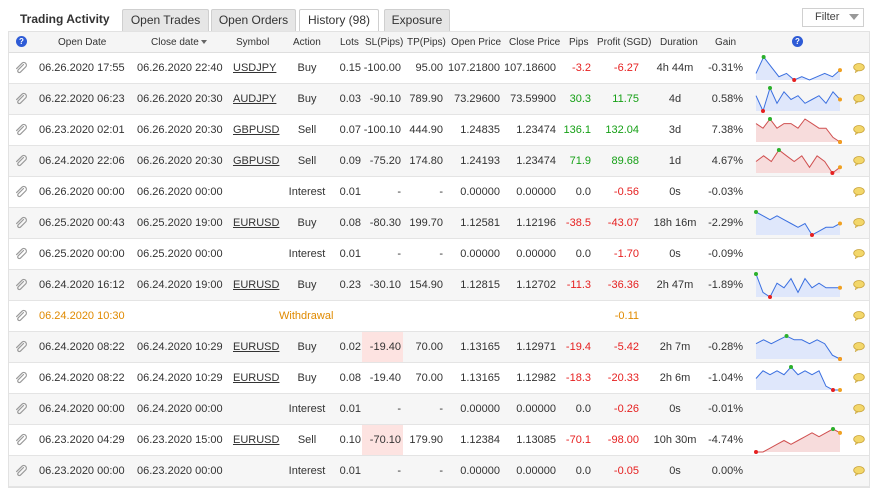 The image size is (882, 488). Describe the element at coordinates (350, 223) in the screenshot. I see `lots-cell: 0.08` at that location.